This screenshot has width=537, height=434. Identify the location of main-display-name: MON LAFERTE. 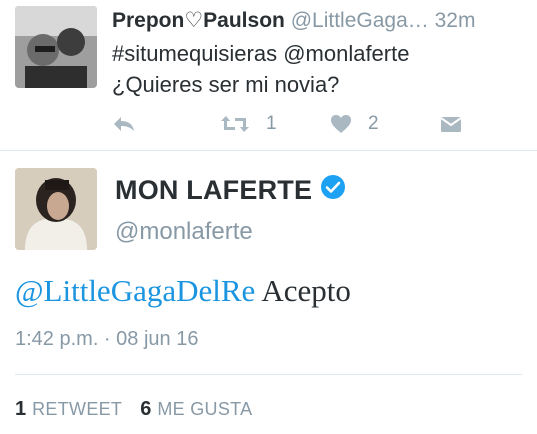
(230, 190).